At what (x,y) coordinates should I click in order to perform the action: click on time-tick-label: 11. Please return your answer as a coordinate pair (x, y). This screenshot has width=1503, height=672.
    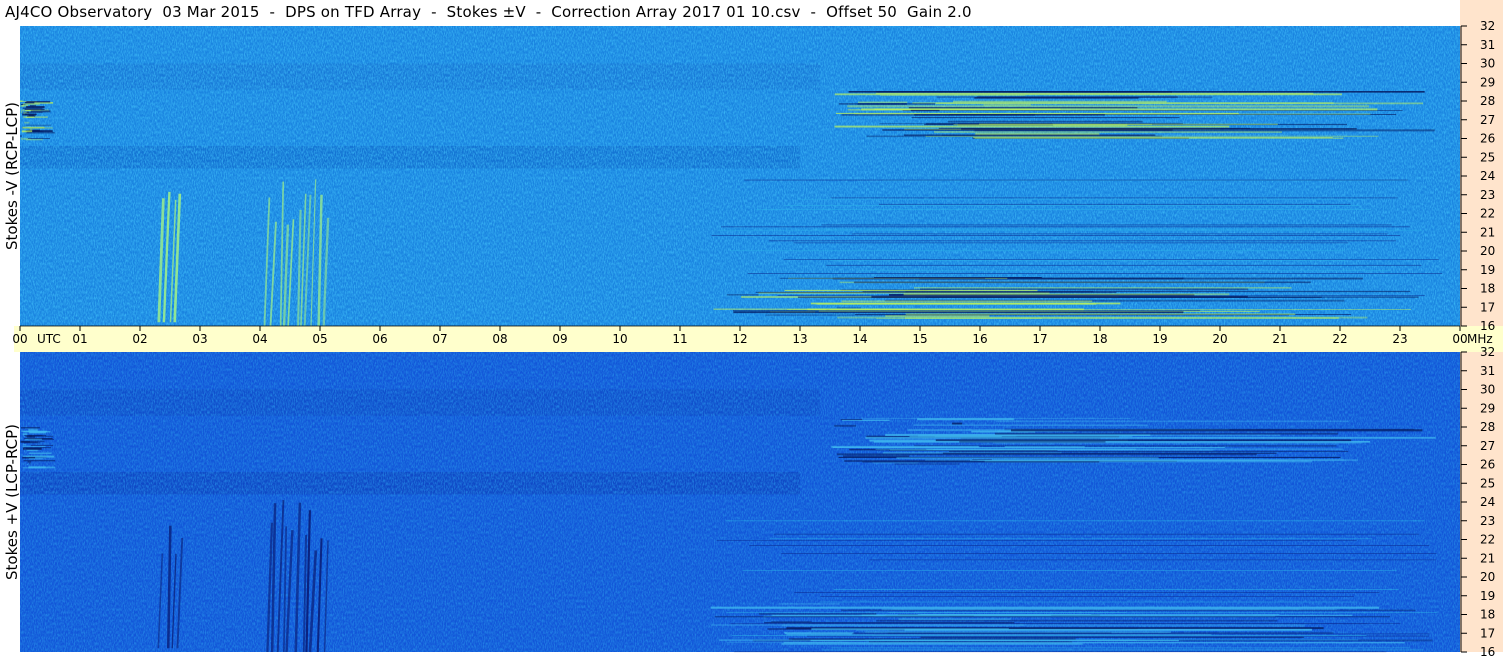
    Looking at the image, I should click on (679, 339).